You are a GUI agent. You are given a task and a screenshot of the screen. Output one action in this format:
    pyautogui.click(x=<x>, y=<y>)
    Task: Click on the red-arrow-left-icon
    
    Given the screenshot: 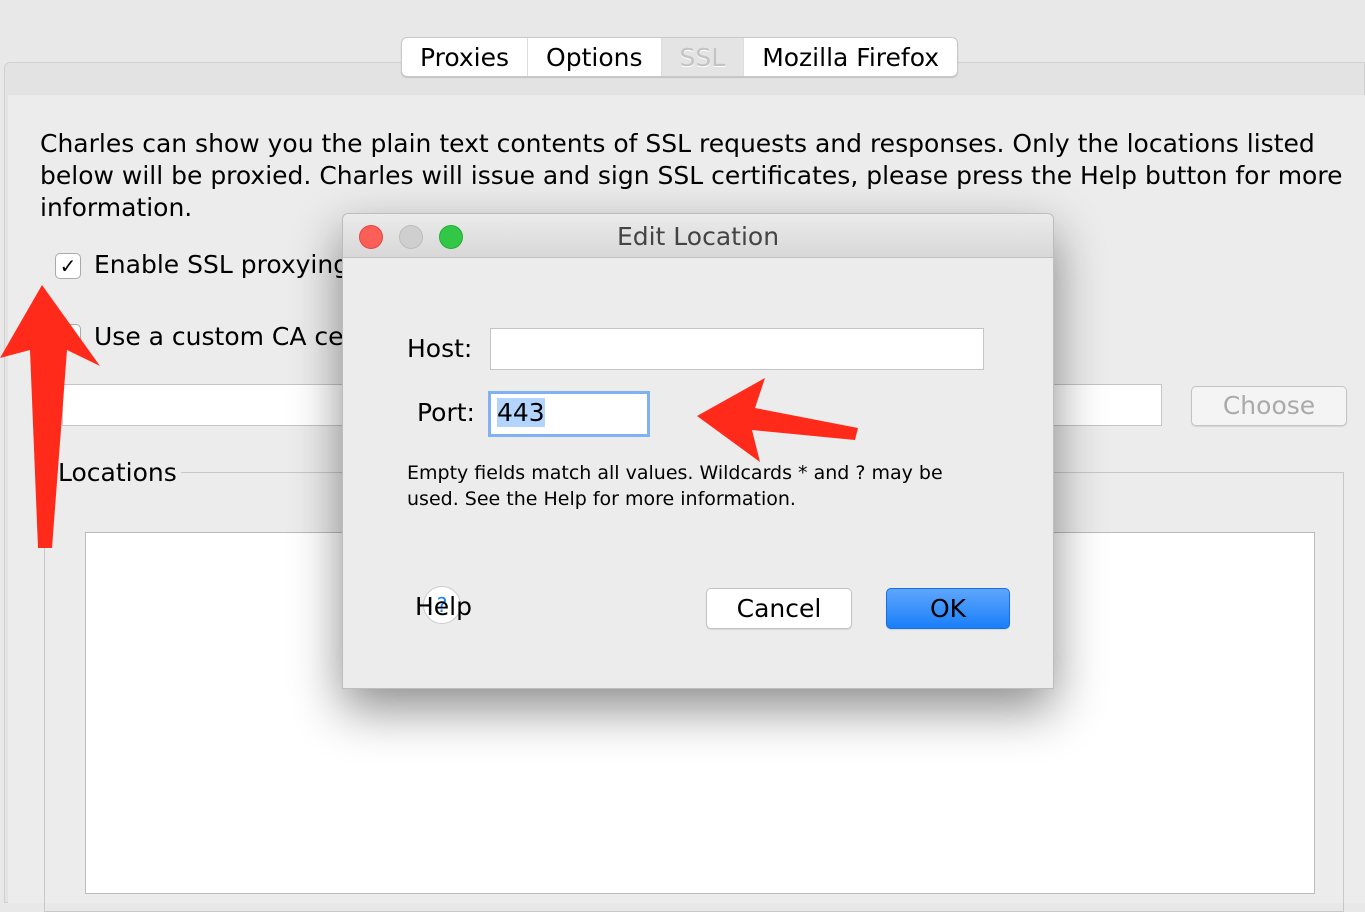 What is the action you would take?
    pyautogui.click(x=777, y=420)
    